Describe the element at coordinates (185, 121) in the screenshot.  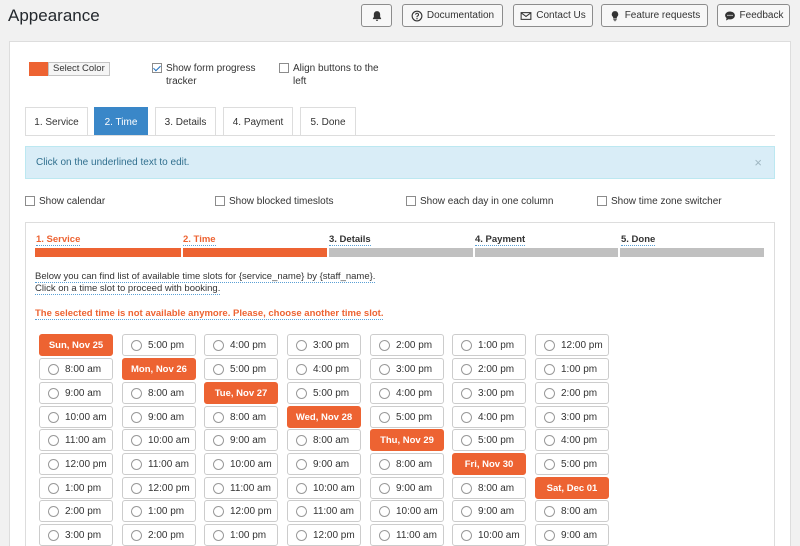
I see `tab-details: 3. Details` at that location.